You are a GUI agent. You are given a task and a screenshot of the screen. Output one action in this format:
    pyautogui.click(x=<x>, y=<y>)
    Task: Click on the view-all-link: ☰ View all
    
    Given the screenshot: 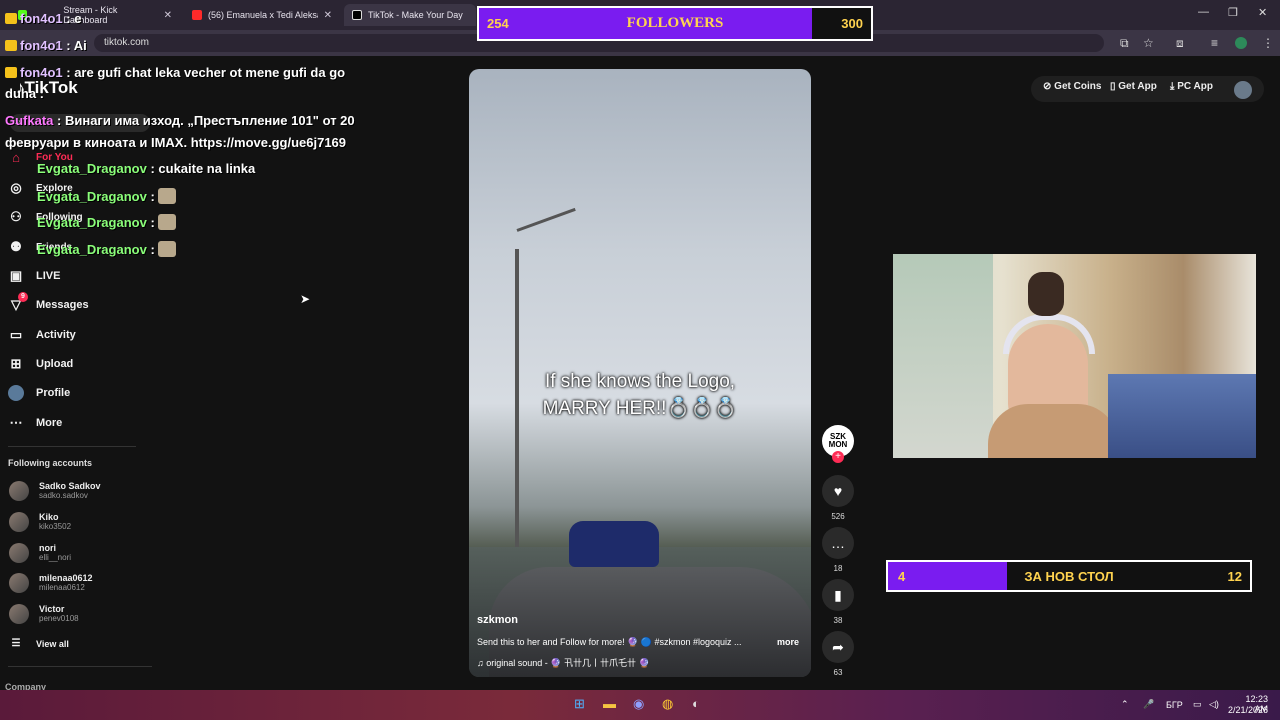 What is the action you would take?
    pyautogui.click(x=38, y=643)
    